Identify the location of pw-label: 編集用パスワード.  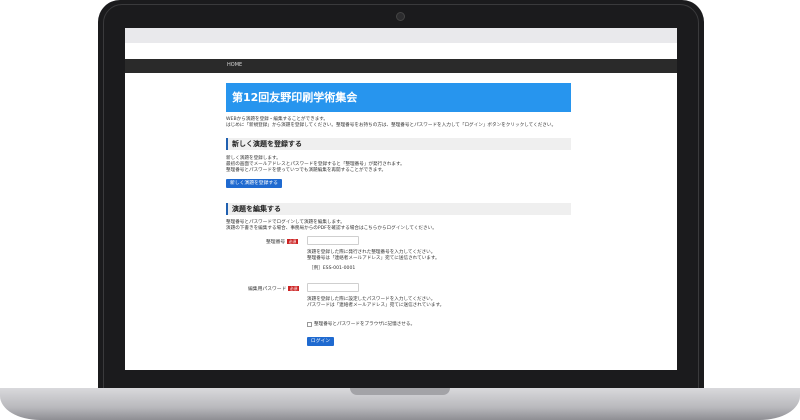
(267, 289).